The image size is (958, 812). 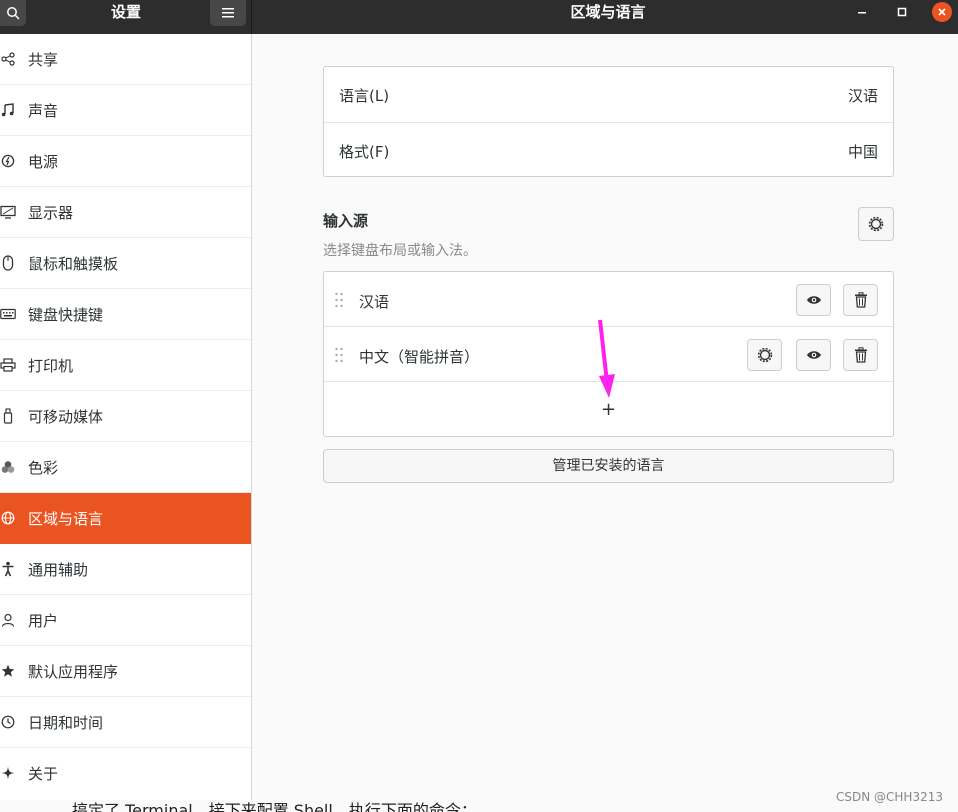 I want to click on printer-icon, so click(x=8, y=365).